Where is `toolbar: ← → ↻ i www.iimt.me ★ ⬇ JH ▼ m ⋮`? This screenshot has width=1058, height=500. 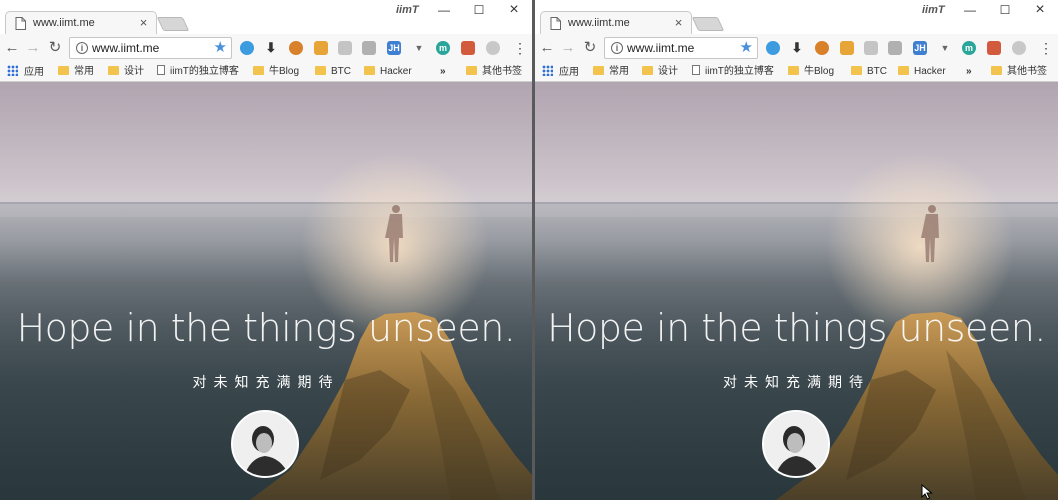 toolbar: ← → ↻ i www.iimt.me ★ ⬇ JH ▼ m ⋮ is located at coordinates (796, 48).